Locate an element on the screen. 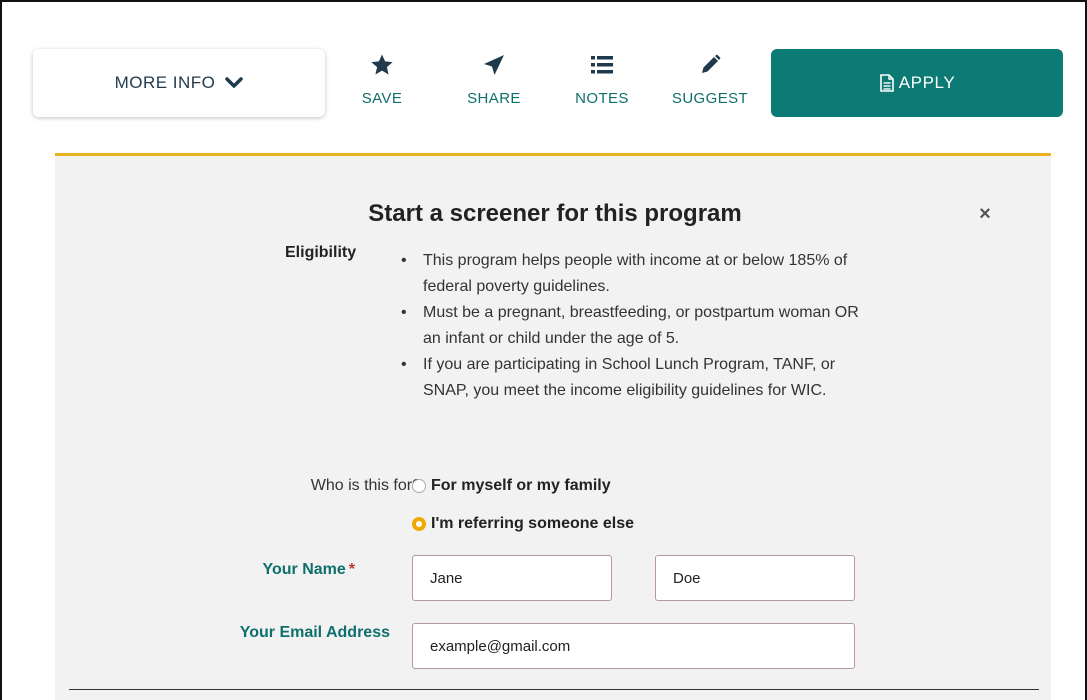 The image size is (1087, 700). share-label: SHARE is located at coordinates (494, 98).